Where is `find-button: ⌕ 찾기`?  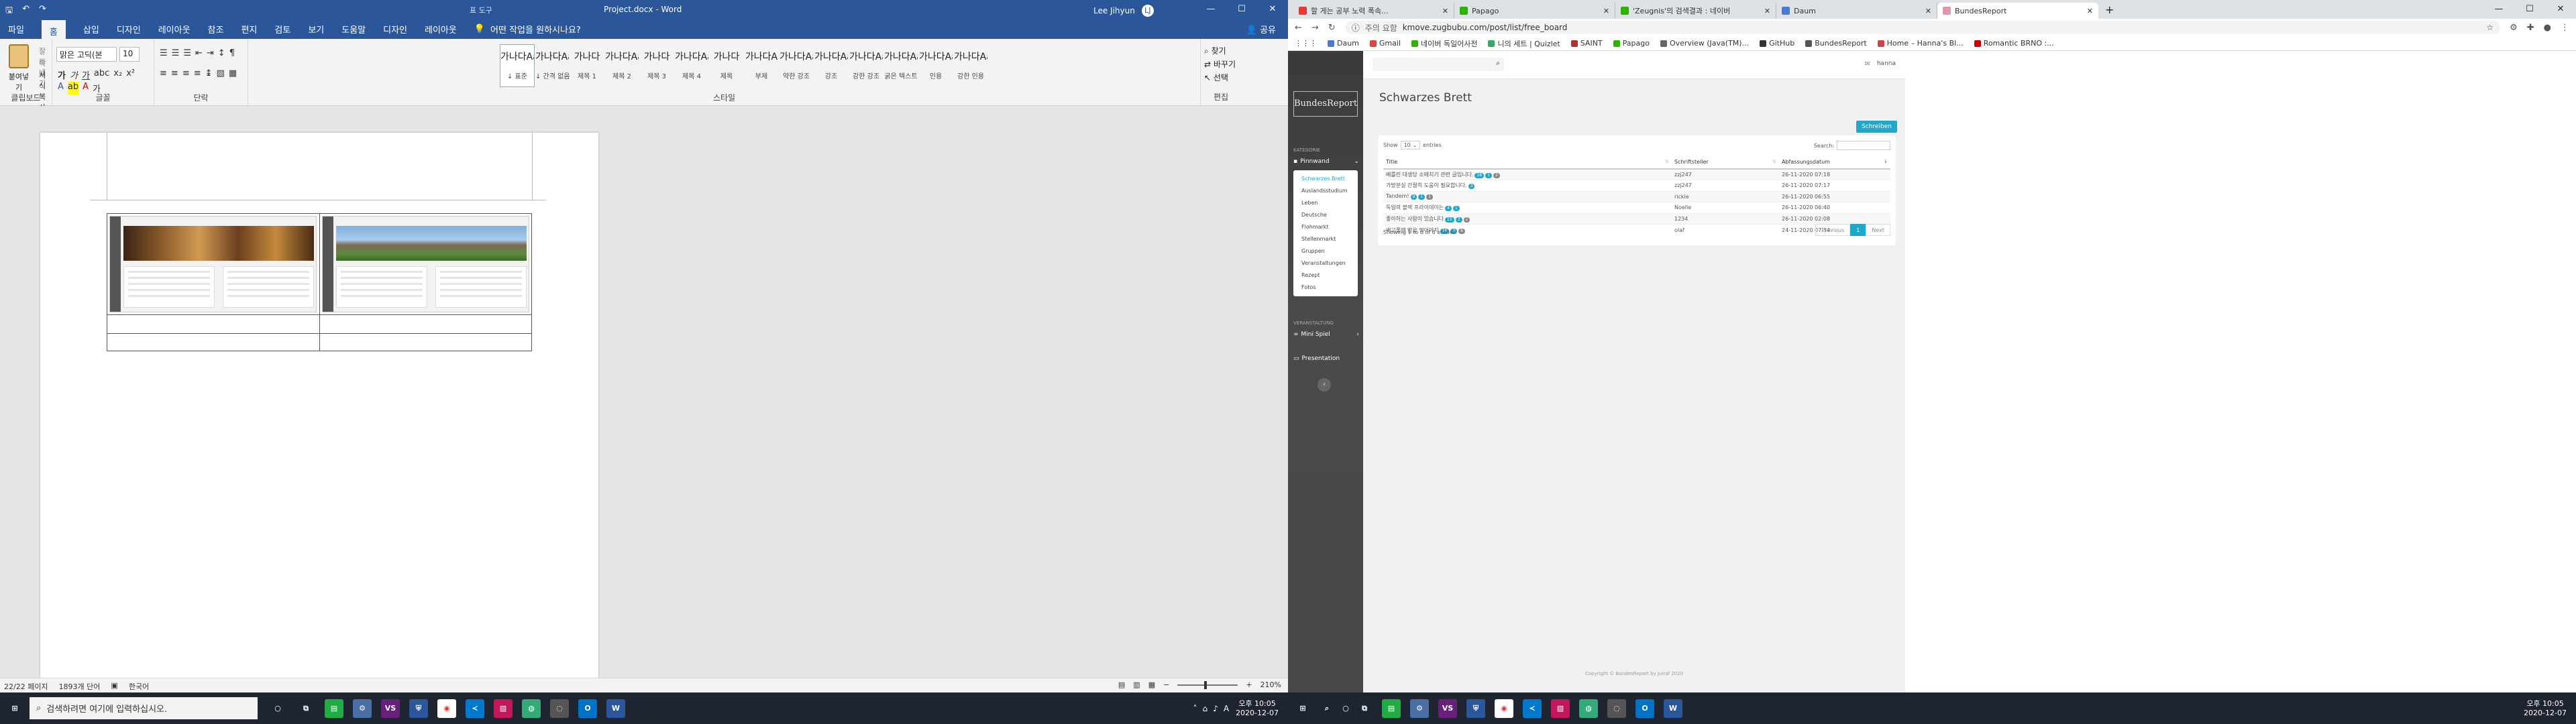
find-button: ⌕ 찾기 is located at coordinates (1220, 51).